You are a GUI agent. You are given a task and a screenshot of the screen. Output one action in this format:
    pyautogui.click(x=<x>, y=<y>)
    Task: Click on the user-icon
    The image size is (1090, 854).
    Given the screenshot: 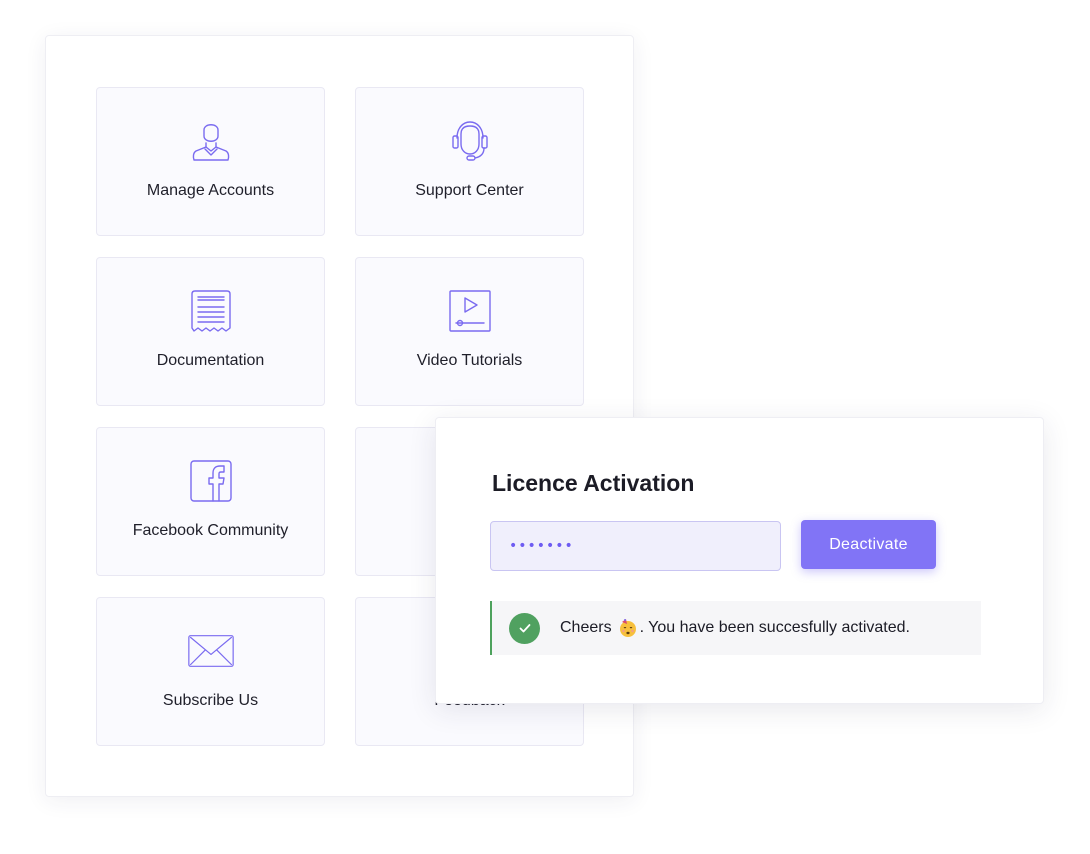 What is the action you would take?
    pyautogui.click(x=211, y=141)
    